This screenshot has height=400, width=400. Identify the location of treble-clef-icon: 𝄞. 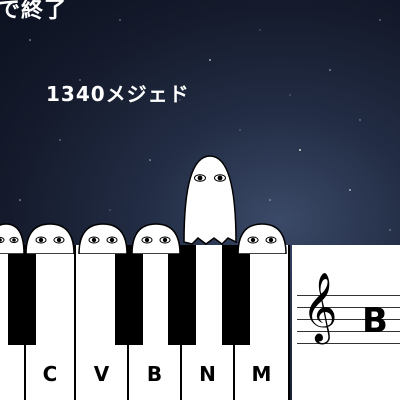
(320, 307).